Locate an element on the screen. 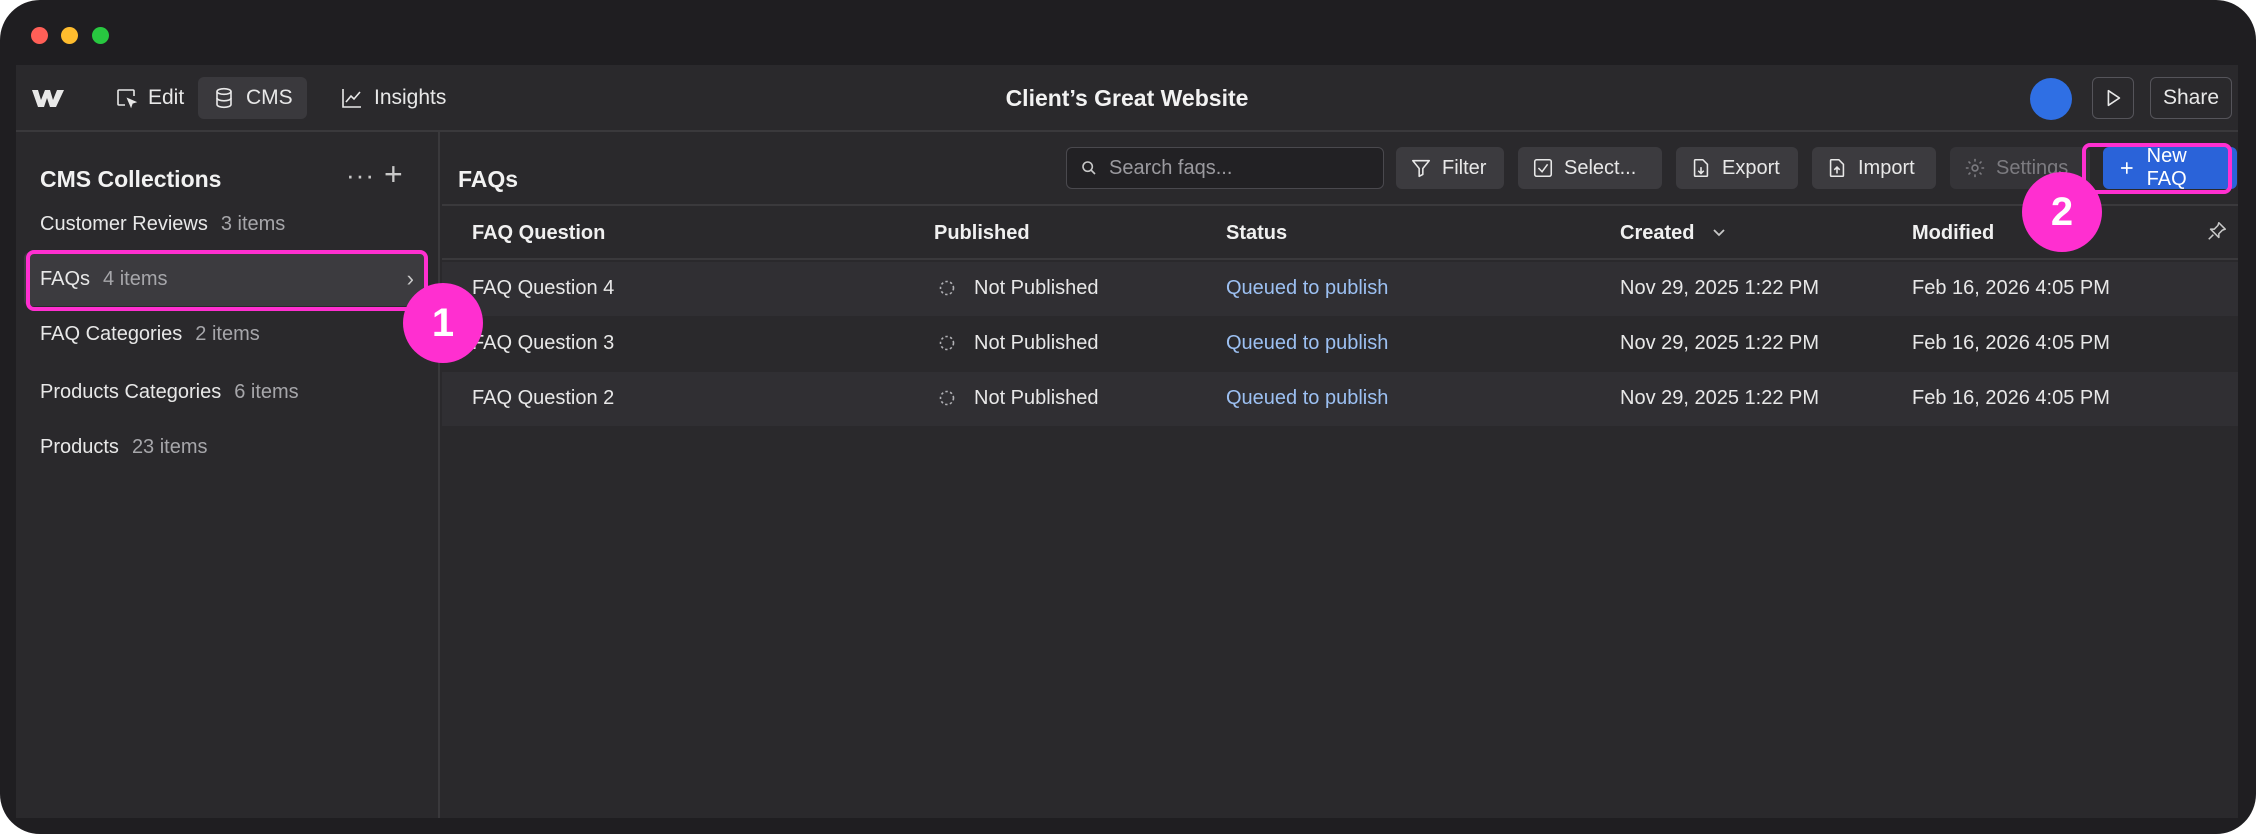 The width and height of the screenshot is (2256, 834). highlight-new-faq-button is located at coordinates (2157, 168).